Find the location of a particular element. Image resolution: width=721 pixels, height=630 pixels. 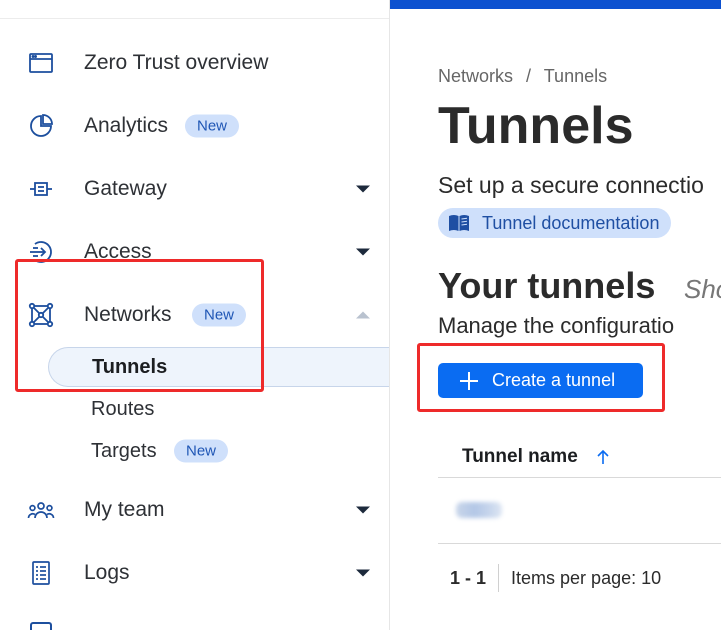

page-title: Tunnels is located at coordinates (536, 126).